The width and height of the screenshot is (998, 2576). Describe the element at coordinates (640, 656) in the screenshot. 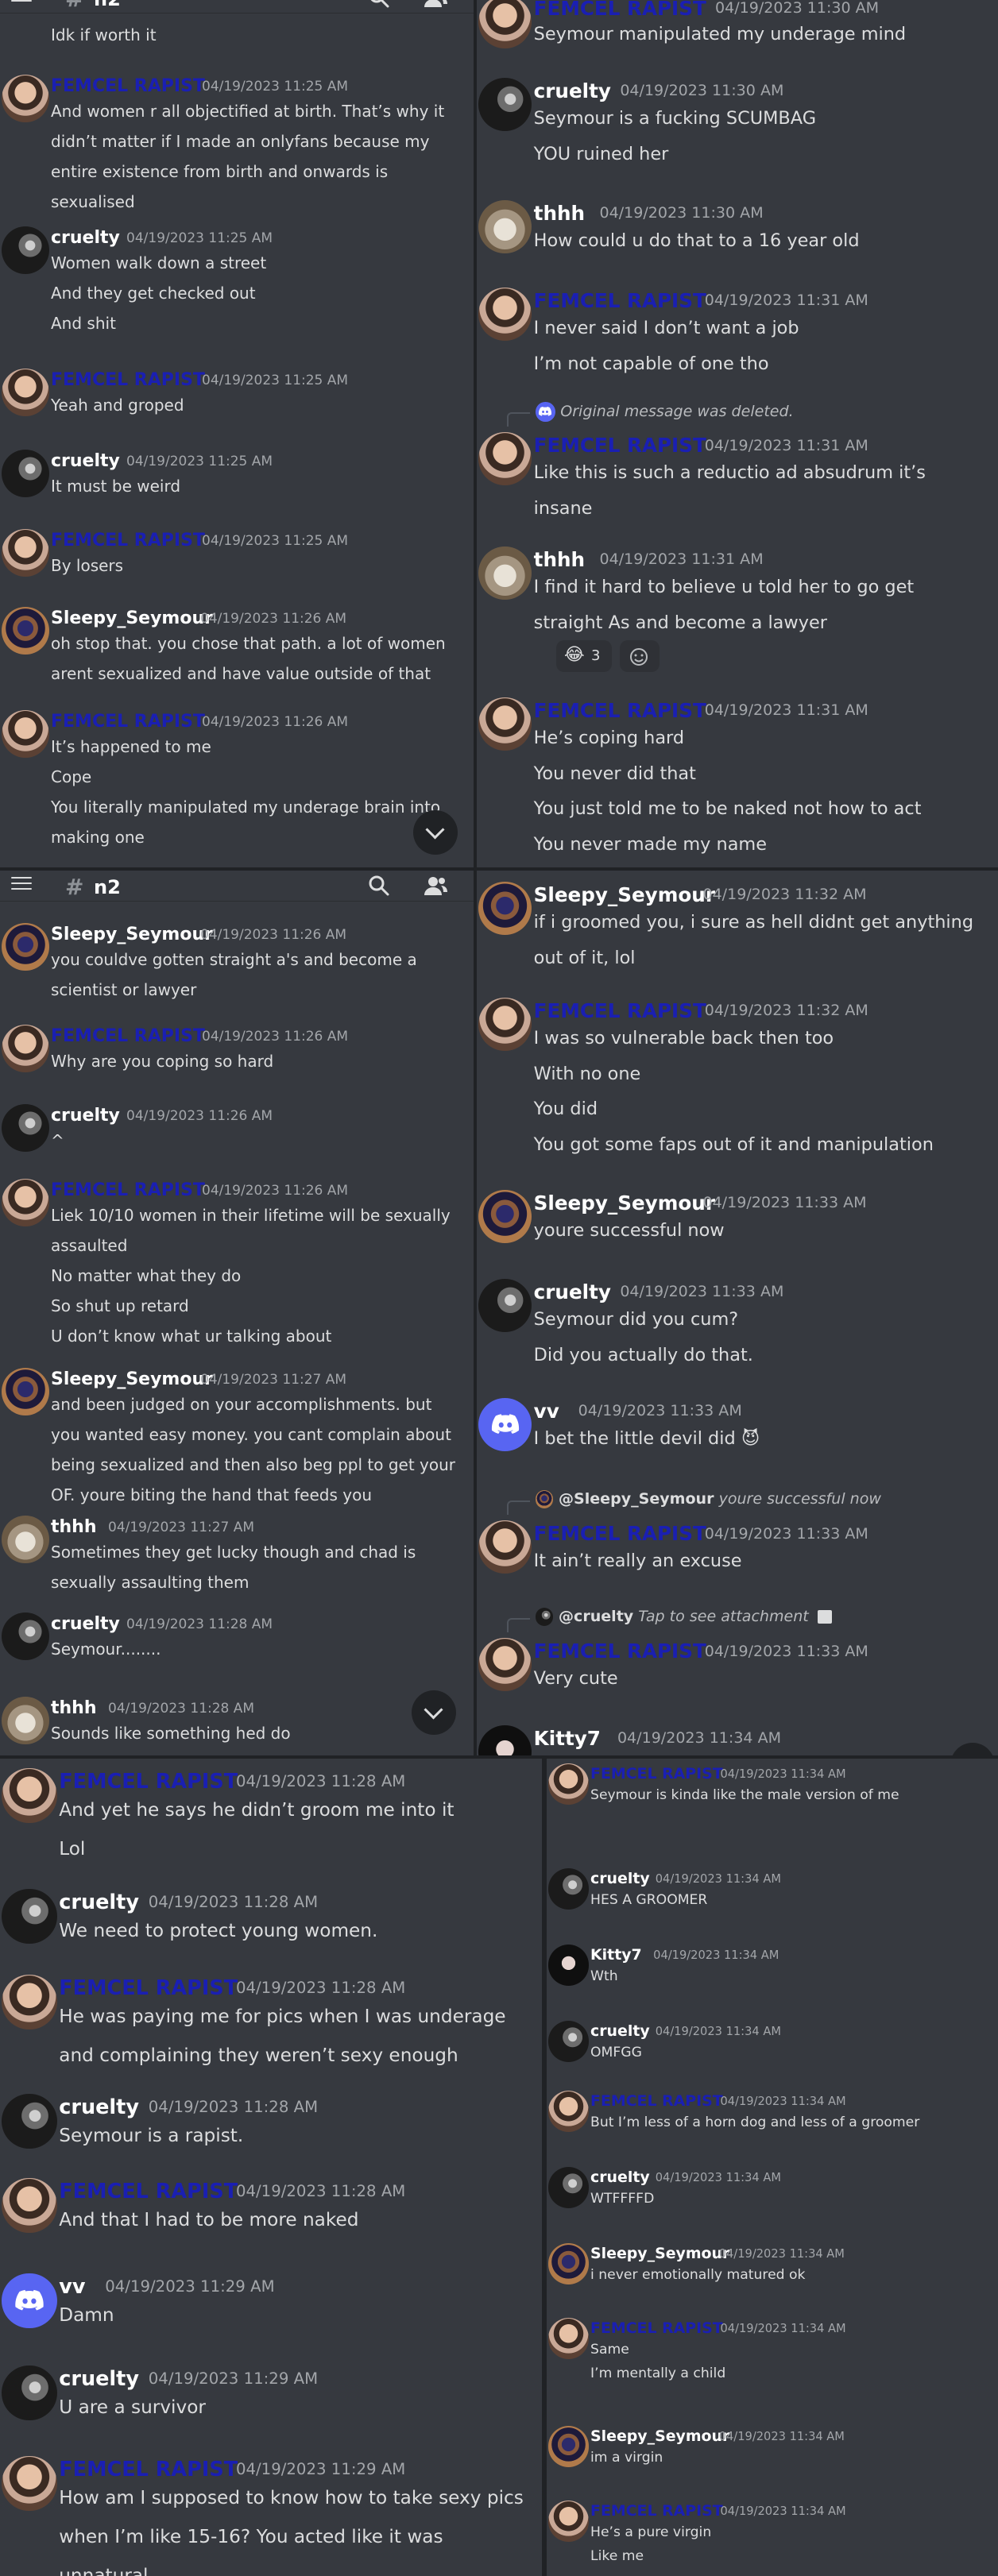

I see `add-reaction-icon` at that location.